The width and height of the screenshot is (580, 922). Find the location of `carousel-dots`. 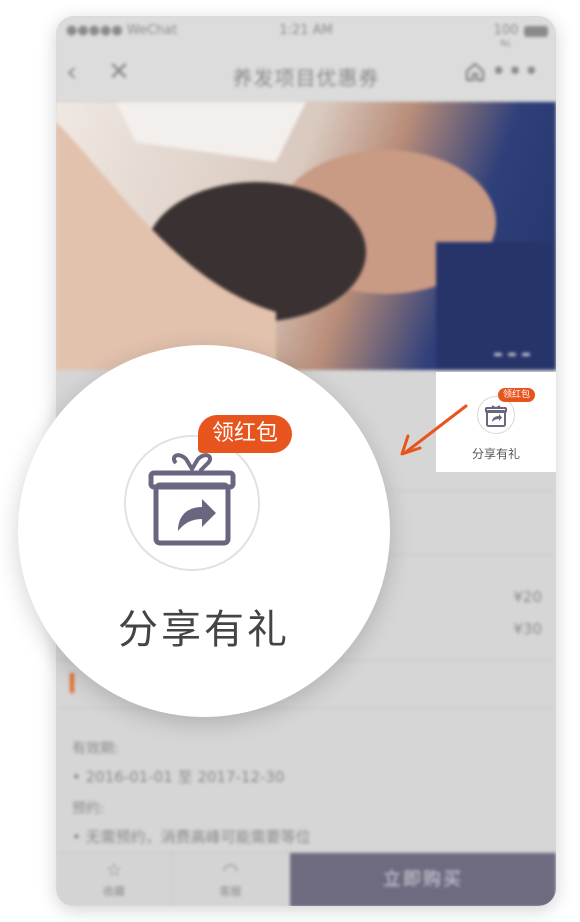

carousel-dots is located at coordinates (512, 354).